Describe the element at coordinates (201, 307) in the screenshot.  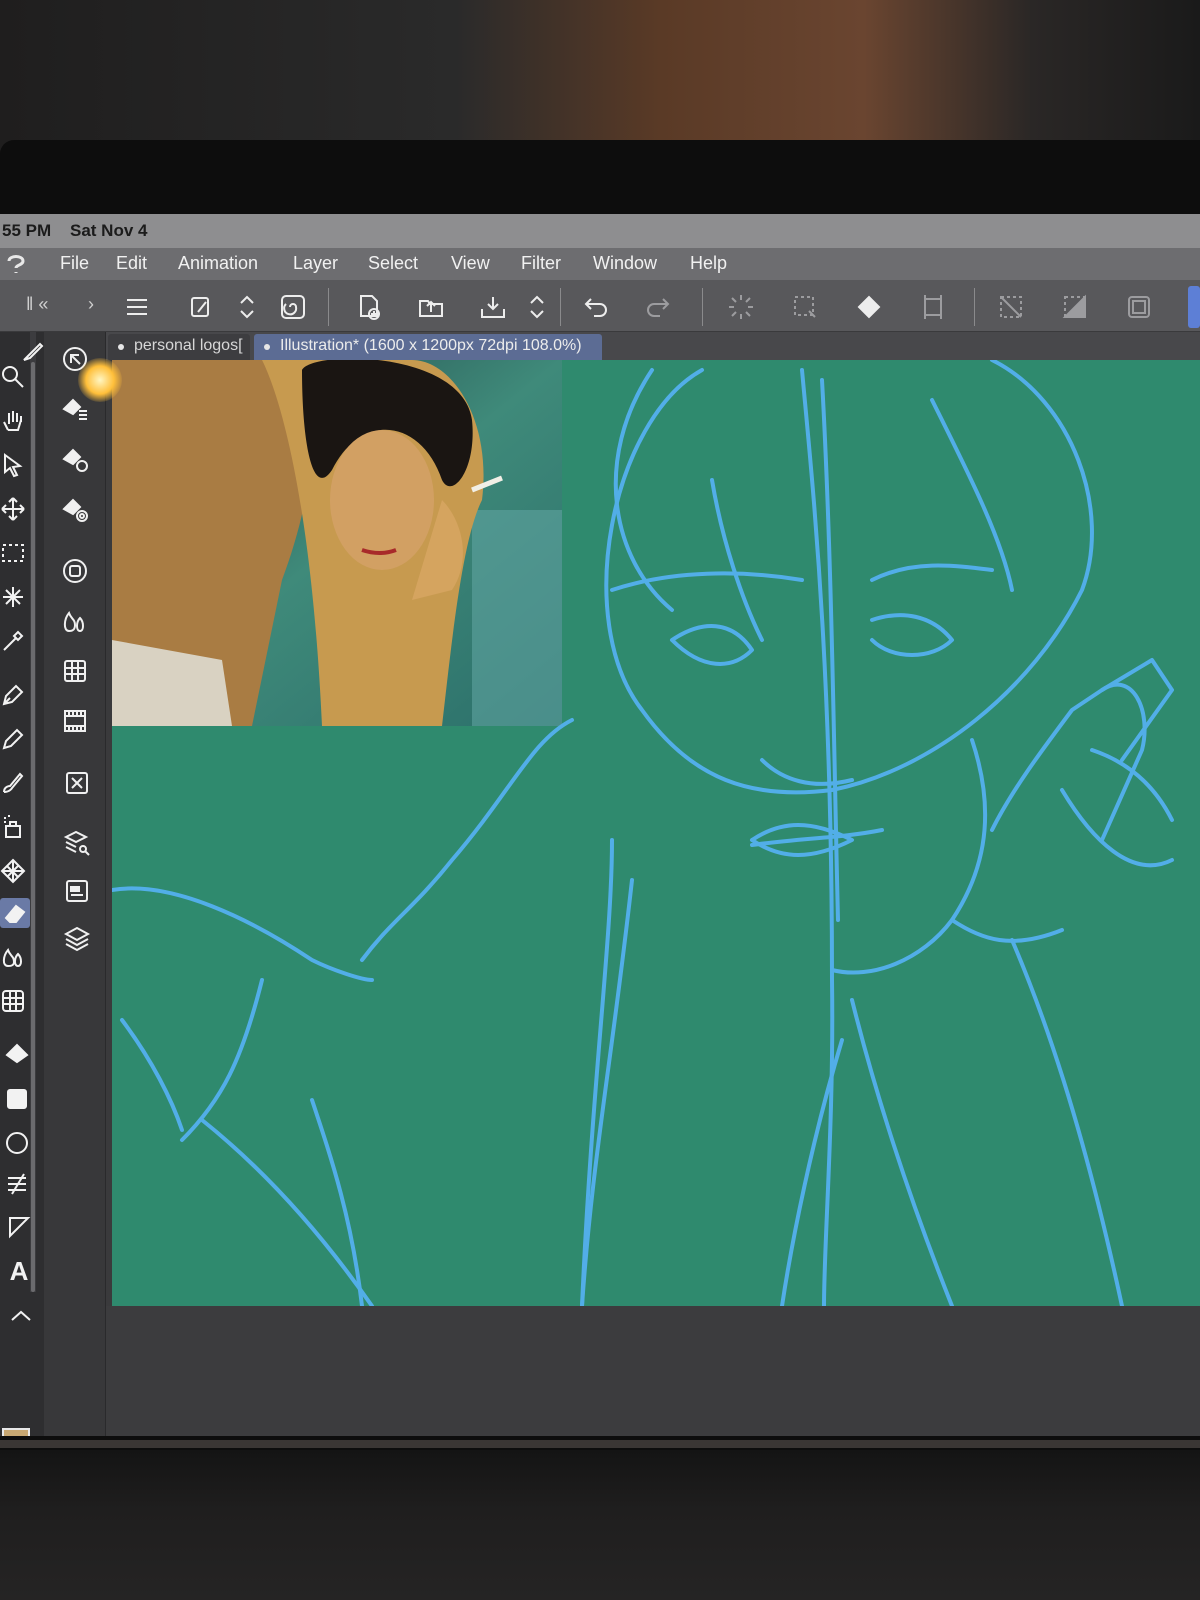
I see `new-file-icon` at that location.